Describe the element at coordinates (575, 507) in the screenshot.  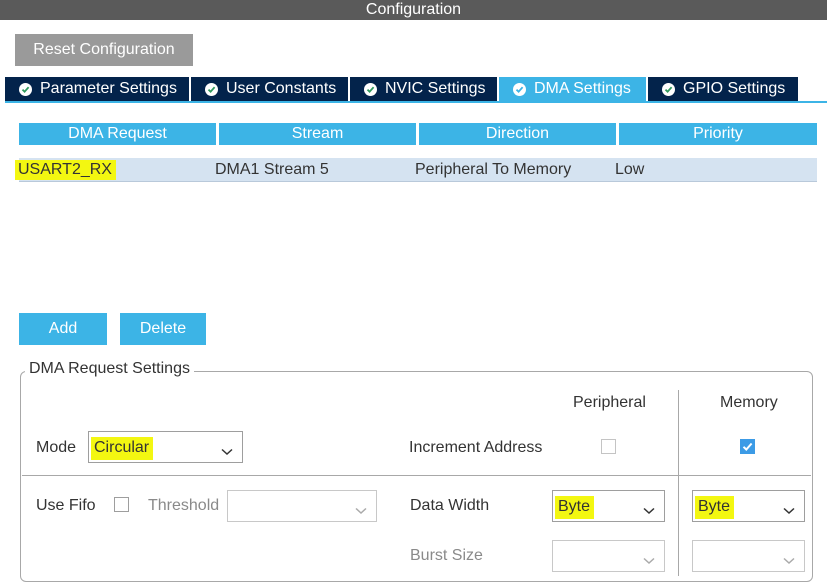
I see `peripheral-data-width-value: Byte` at that location.